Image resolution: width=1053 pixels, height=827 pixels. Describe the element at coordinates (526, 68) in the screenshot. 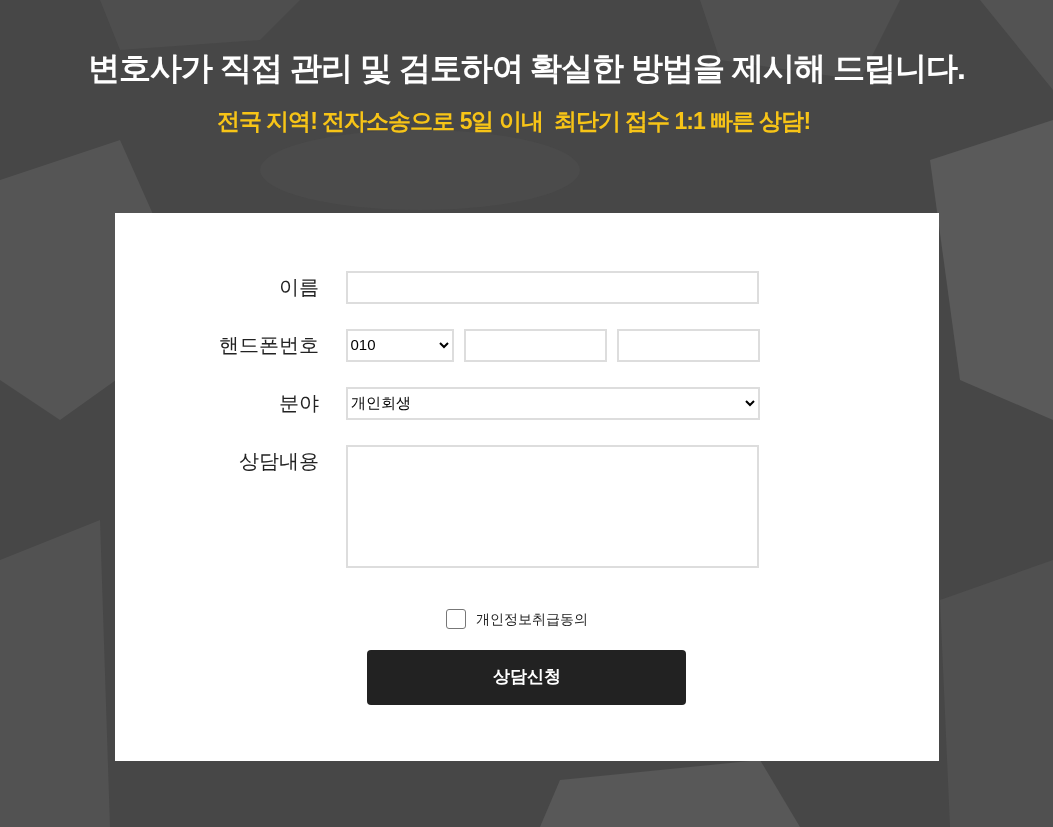

I see `heading: 변호사가 직접 관리 및 검토하여 확실한 방법을 제시해 드립니다.` at that location.